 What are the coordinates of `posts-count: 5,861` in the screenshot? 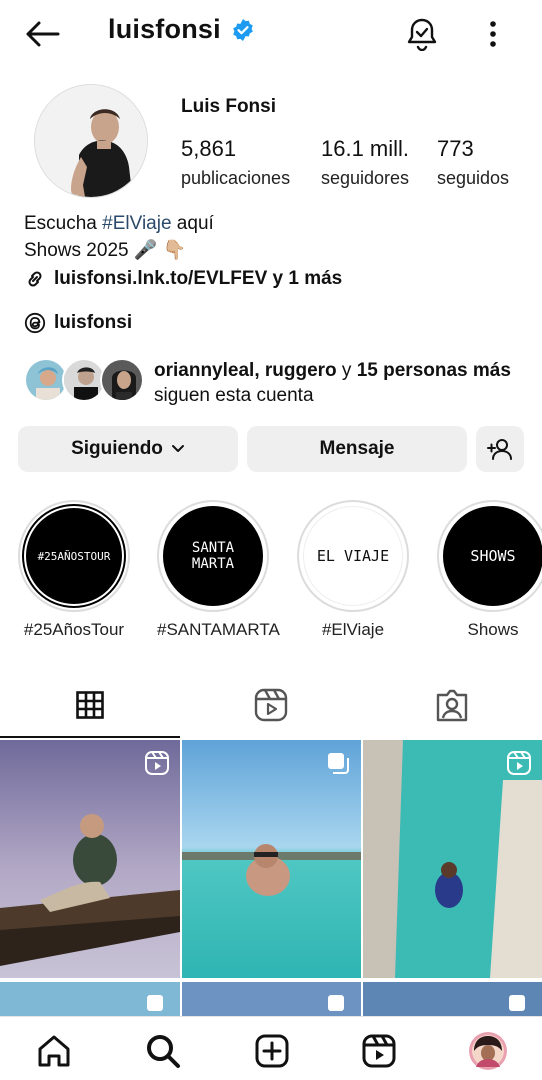 It's located at (209, 148).